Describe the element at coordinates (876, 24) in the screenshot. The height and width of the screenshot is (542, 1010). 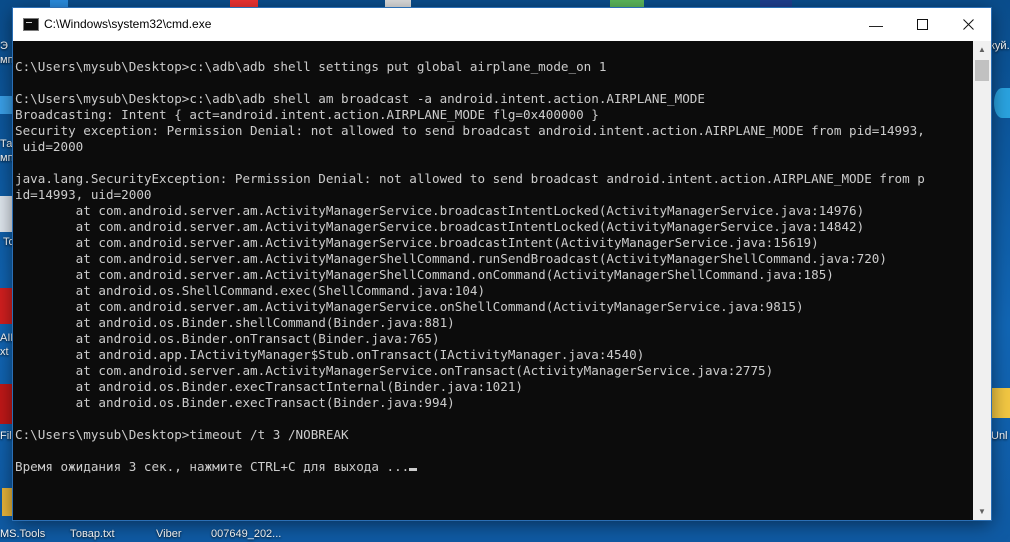
I see `minimize-button: —` at that location.